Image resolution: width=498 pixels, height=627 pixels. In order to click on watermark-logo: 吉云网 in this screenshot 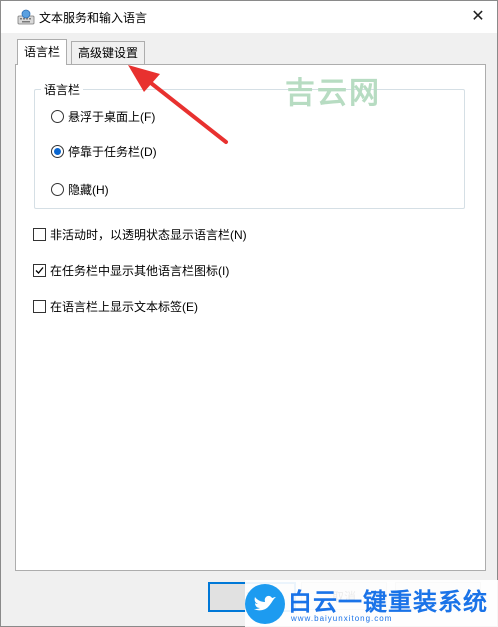, I will do `click(333, 93)`.